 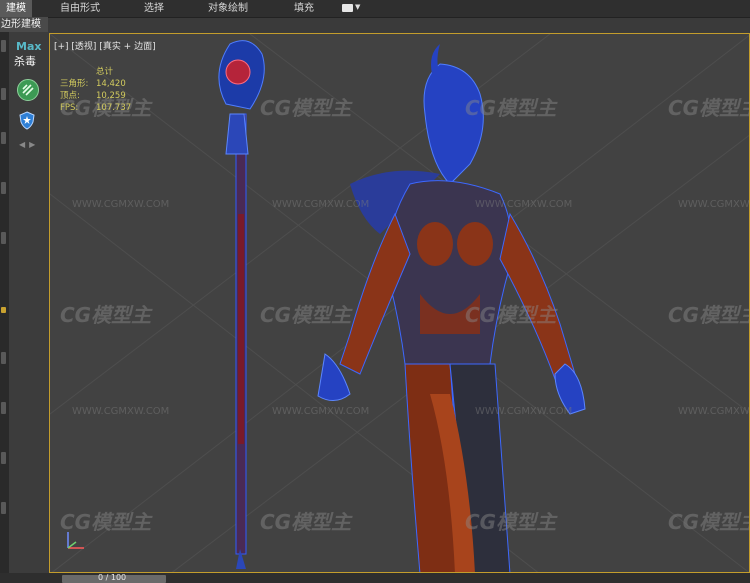 I want to click on time-slider: 0 / 100, so click(x=114, y=578).